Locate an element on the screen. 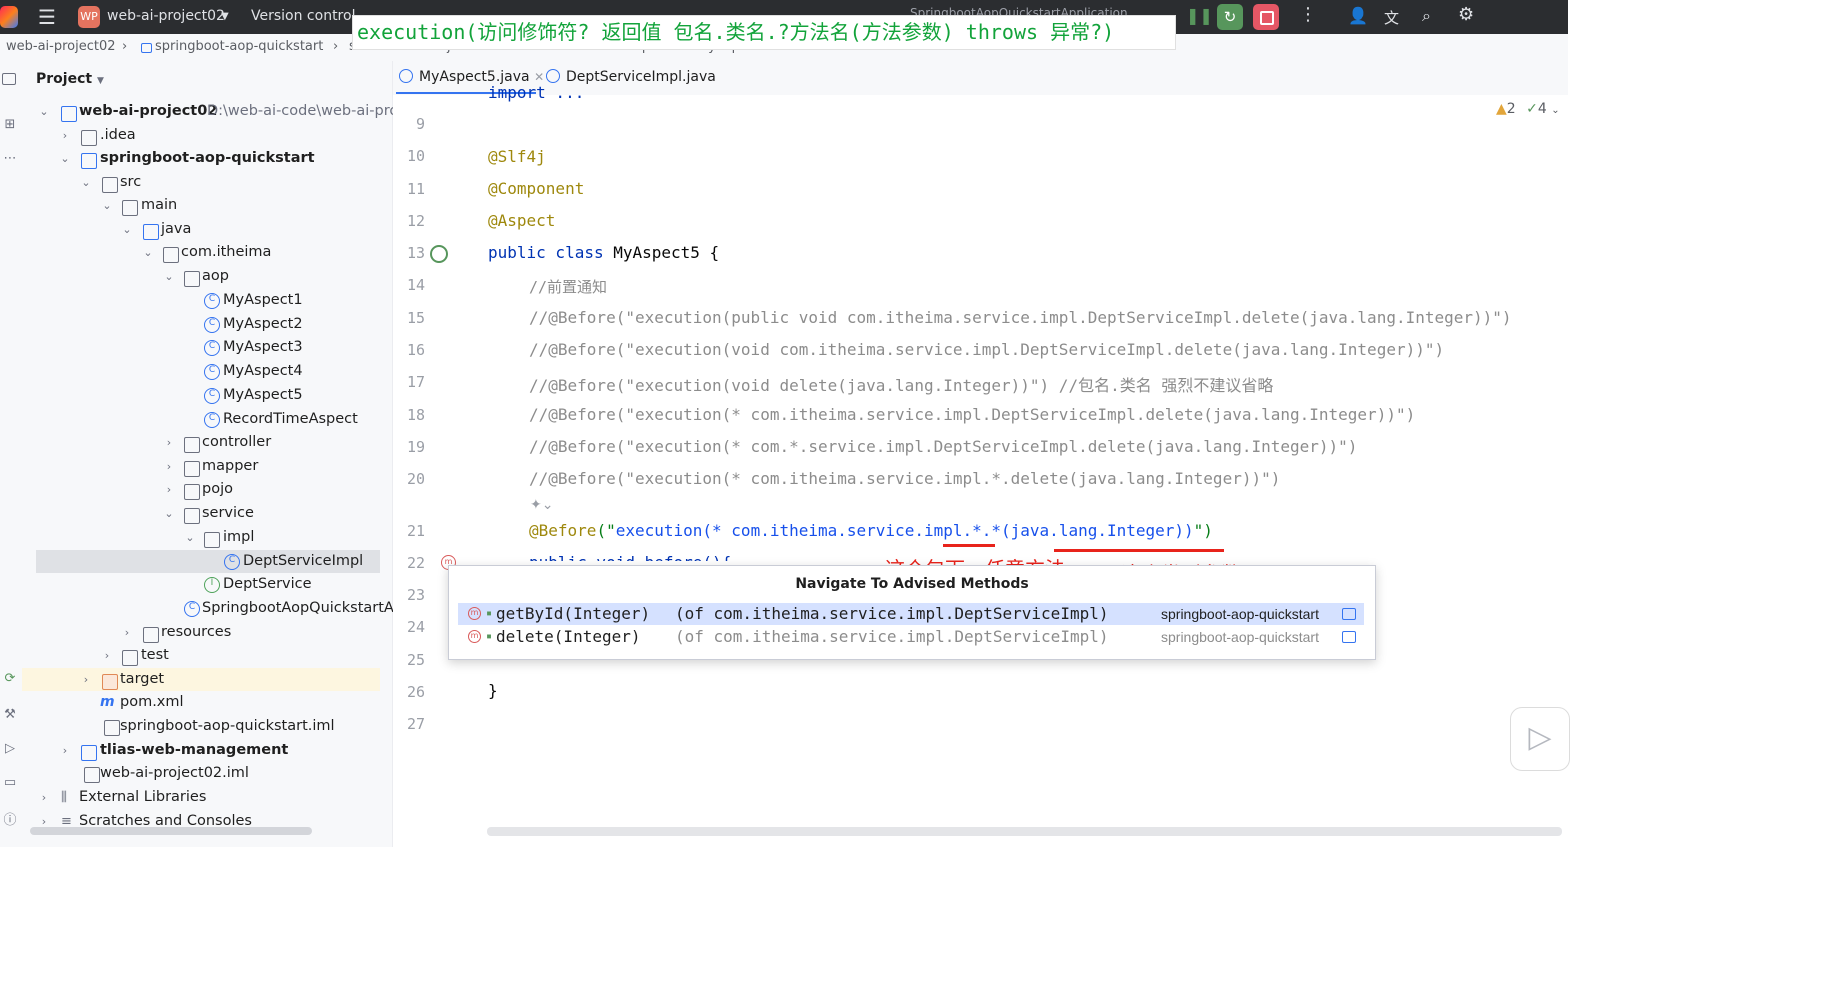 This screenshot has height=983, width=1821. run-icon: ▷ is located at coordinates (10, 749).